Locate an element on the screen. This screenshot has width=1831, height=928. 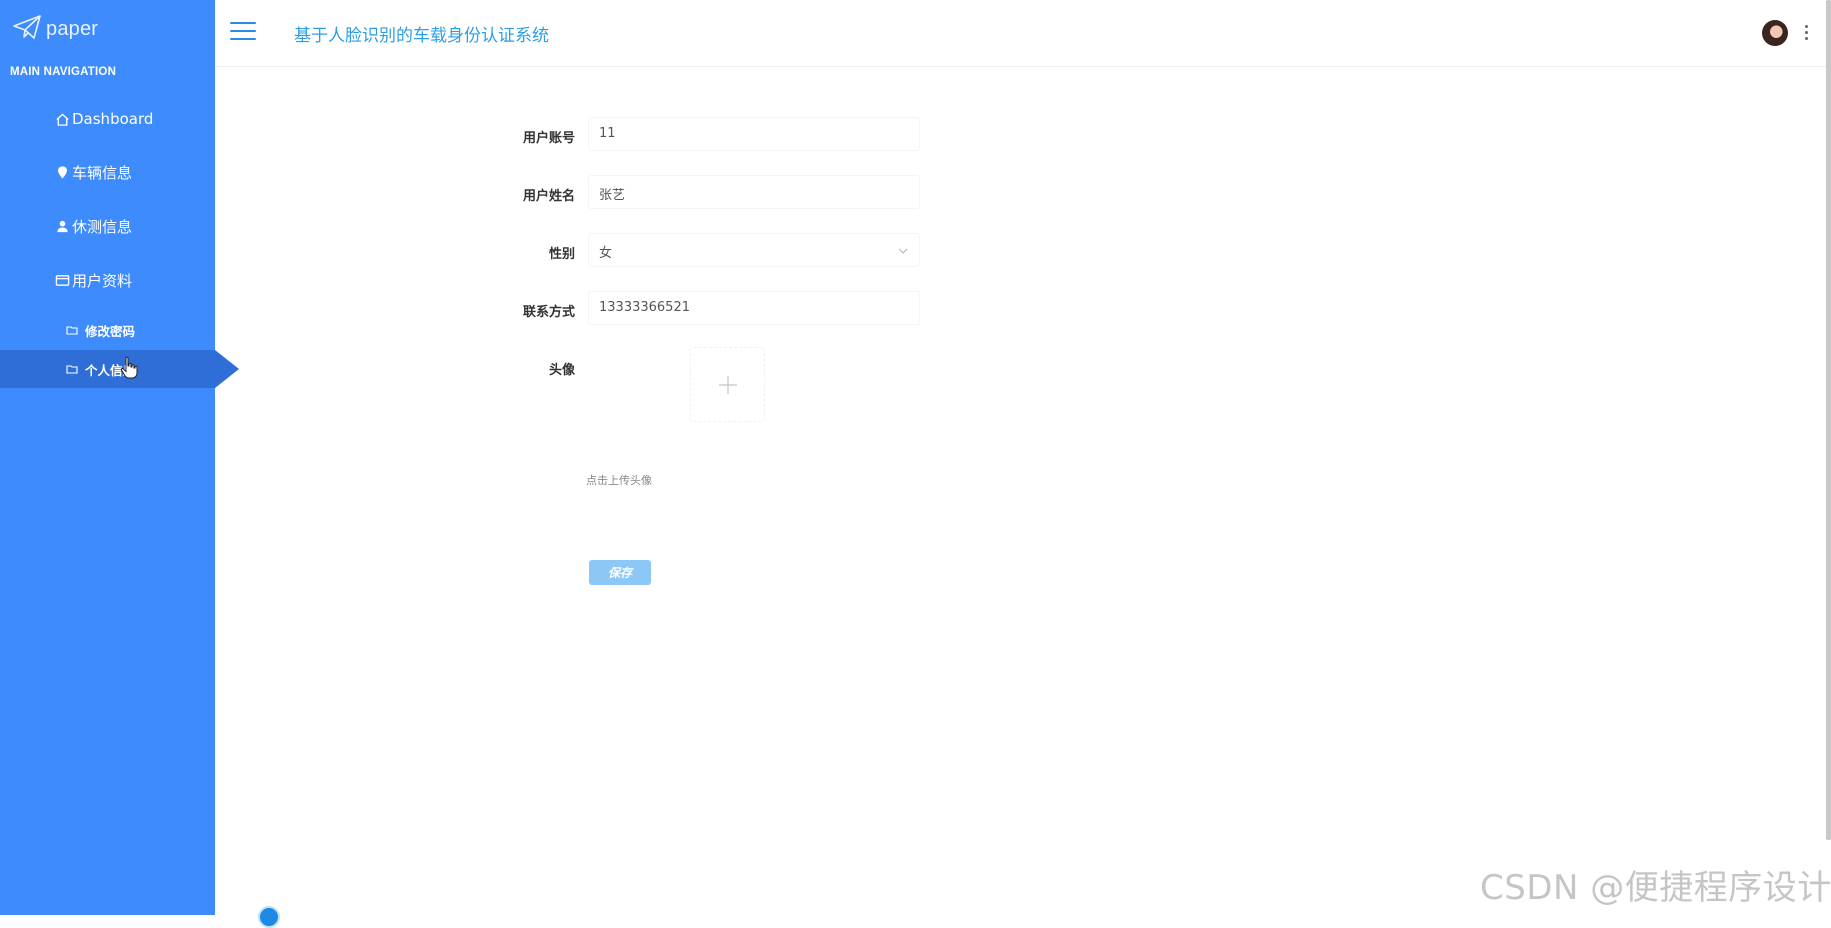
form-row-contact: 联系方式 13333366521 is located at coordinates (500, 309).